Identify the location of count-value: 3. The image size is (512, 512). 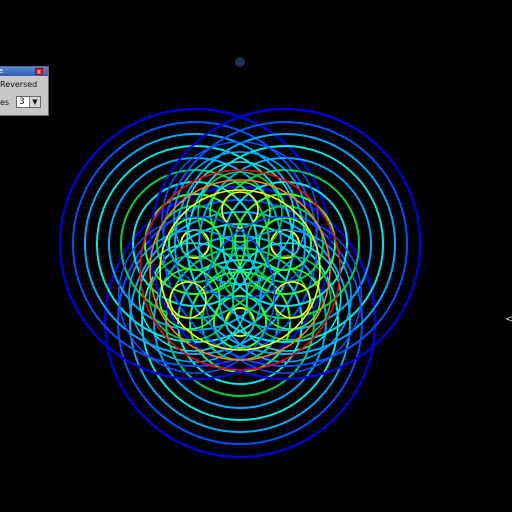
(22, 102).